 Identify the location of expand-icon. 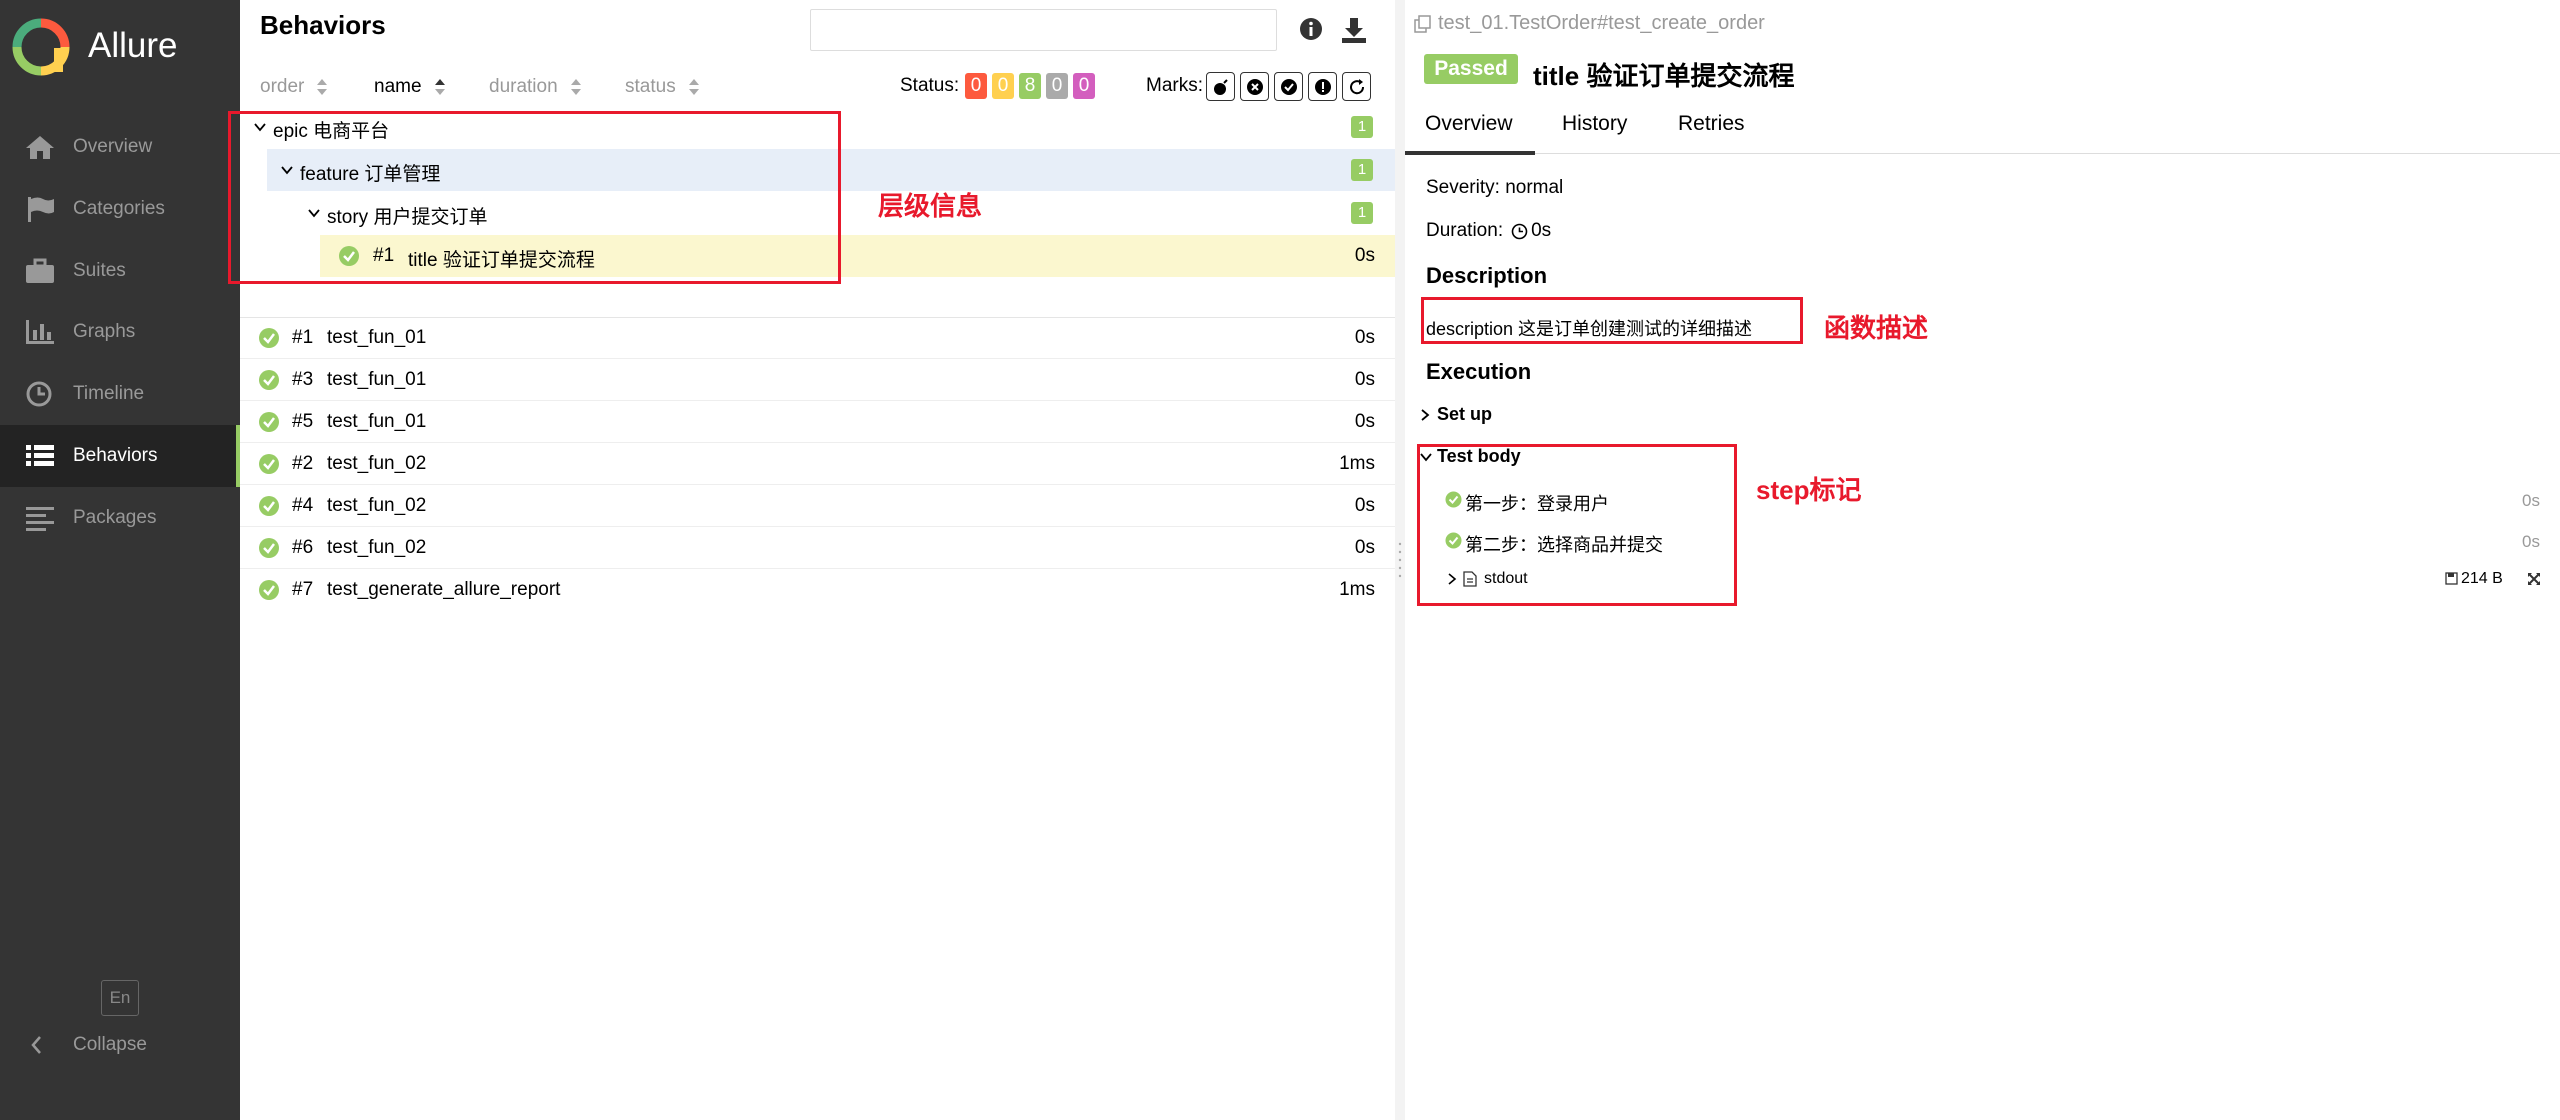
(2534, 579).